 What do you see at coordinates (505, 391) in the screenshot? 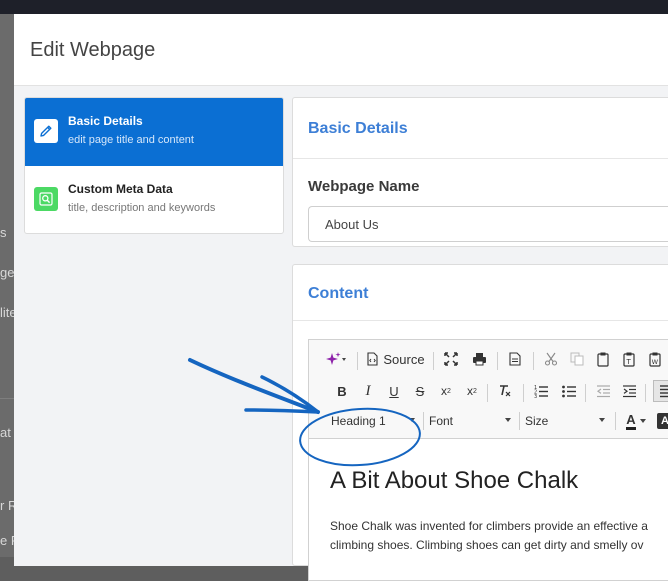
I see `remove-format-icon` at bounding box center [505, 391].